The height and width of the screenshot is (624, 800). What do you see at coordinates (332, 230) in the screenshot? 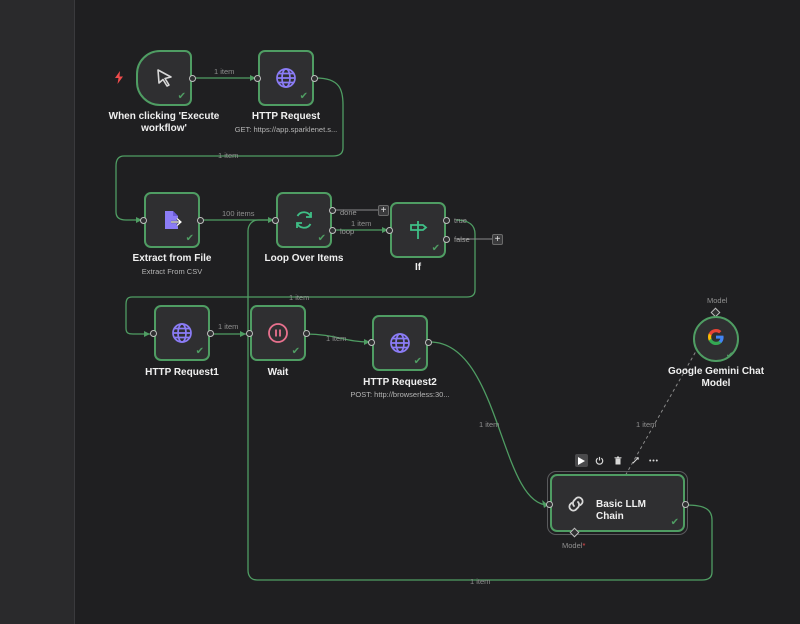
I see `port-out-loop` at bounding box center [332, 230].